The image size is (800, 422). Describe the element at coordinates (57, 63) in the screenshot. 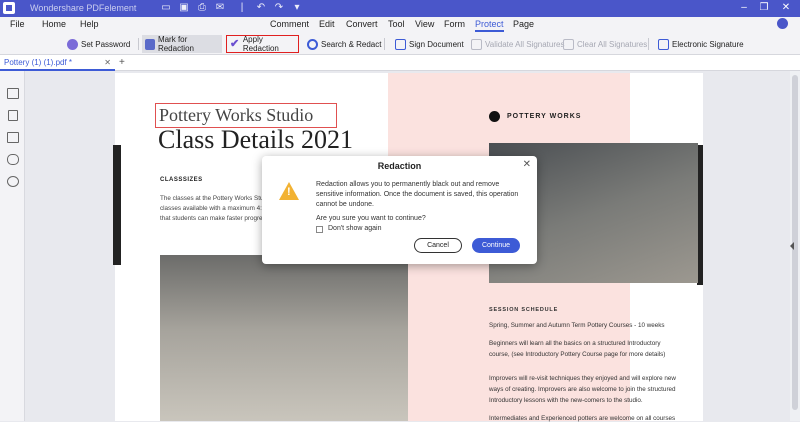

I see `document-tab: Pottery (1) (1).pdf * ✕` at that location.